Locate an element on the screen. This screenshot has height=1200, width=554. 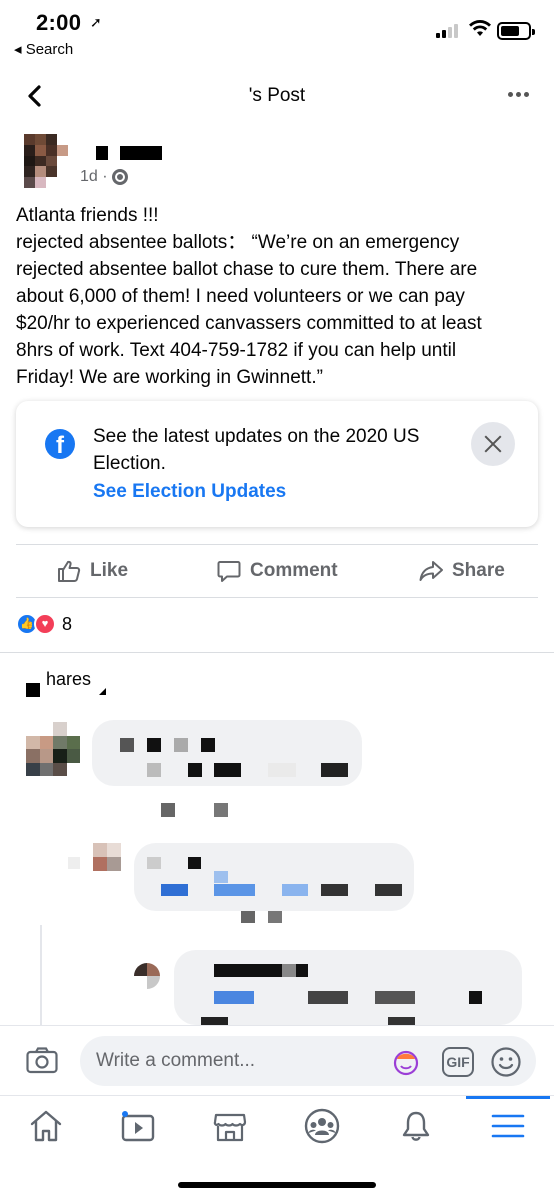
bottom-tab-bar is located at coordinates (277, 1130).